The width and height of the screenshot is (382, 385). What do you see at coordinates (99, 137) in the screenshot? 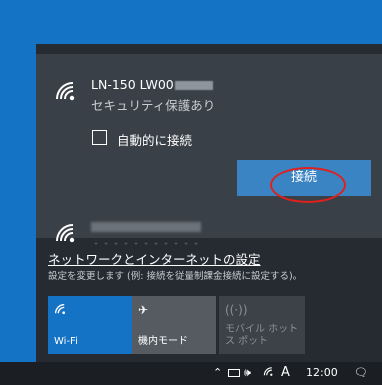
I see `auto-connect-checkbox` at bounding box center [99, 137].